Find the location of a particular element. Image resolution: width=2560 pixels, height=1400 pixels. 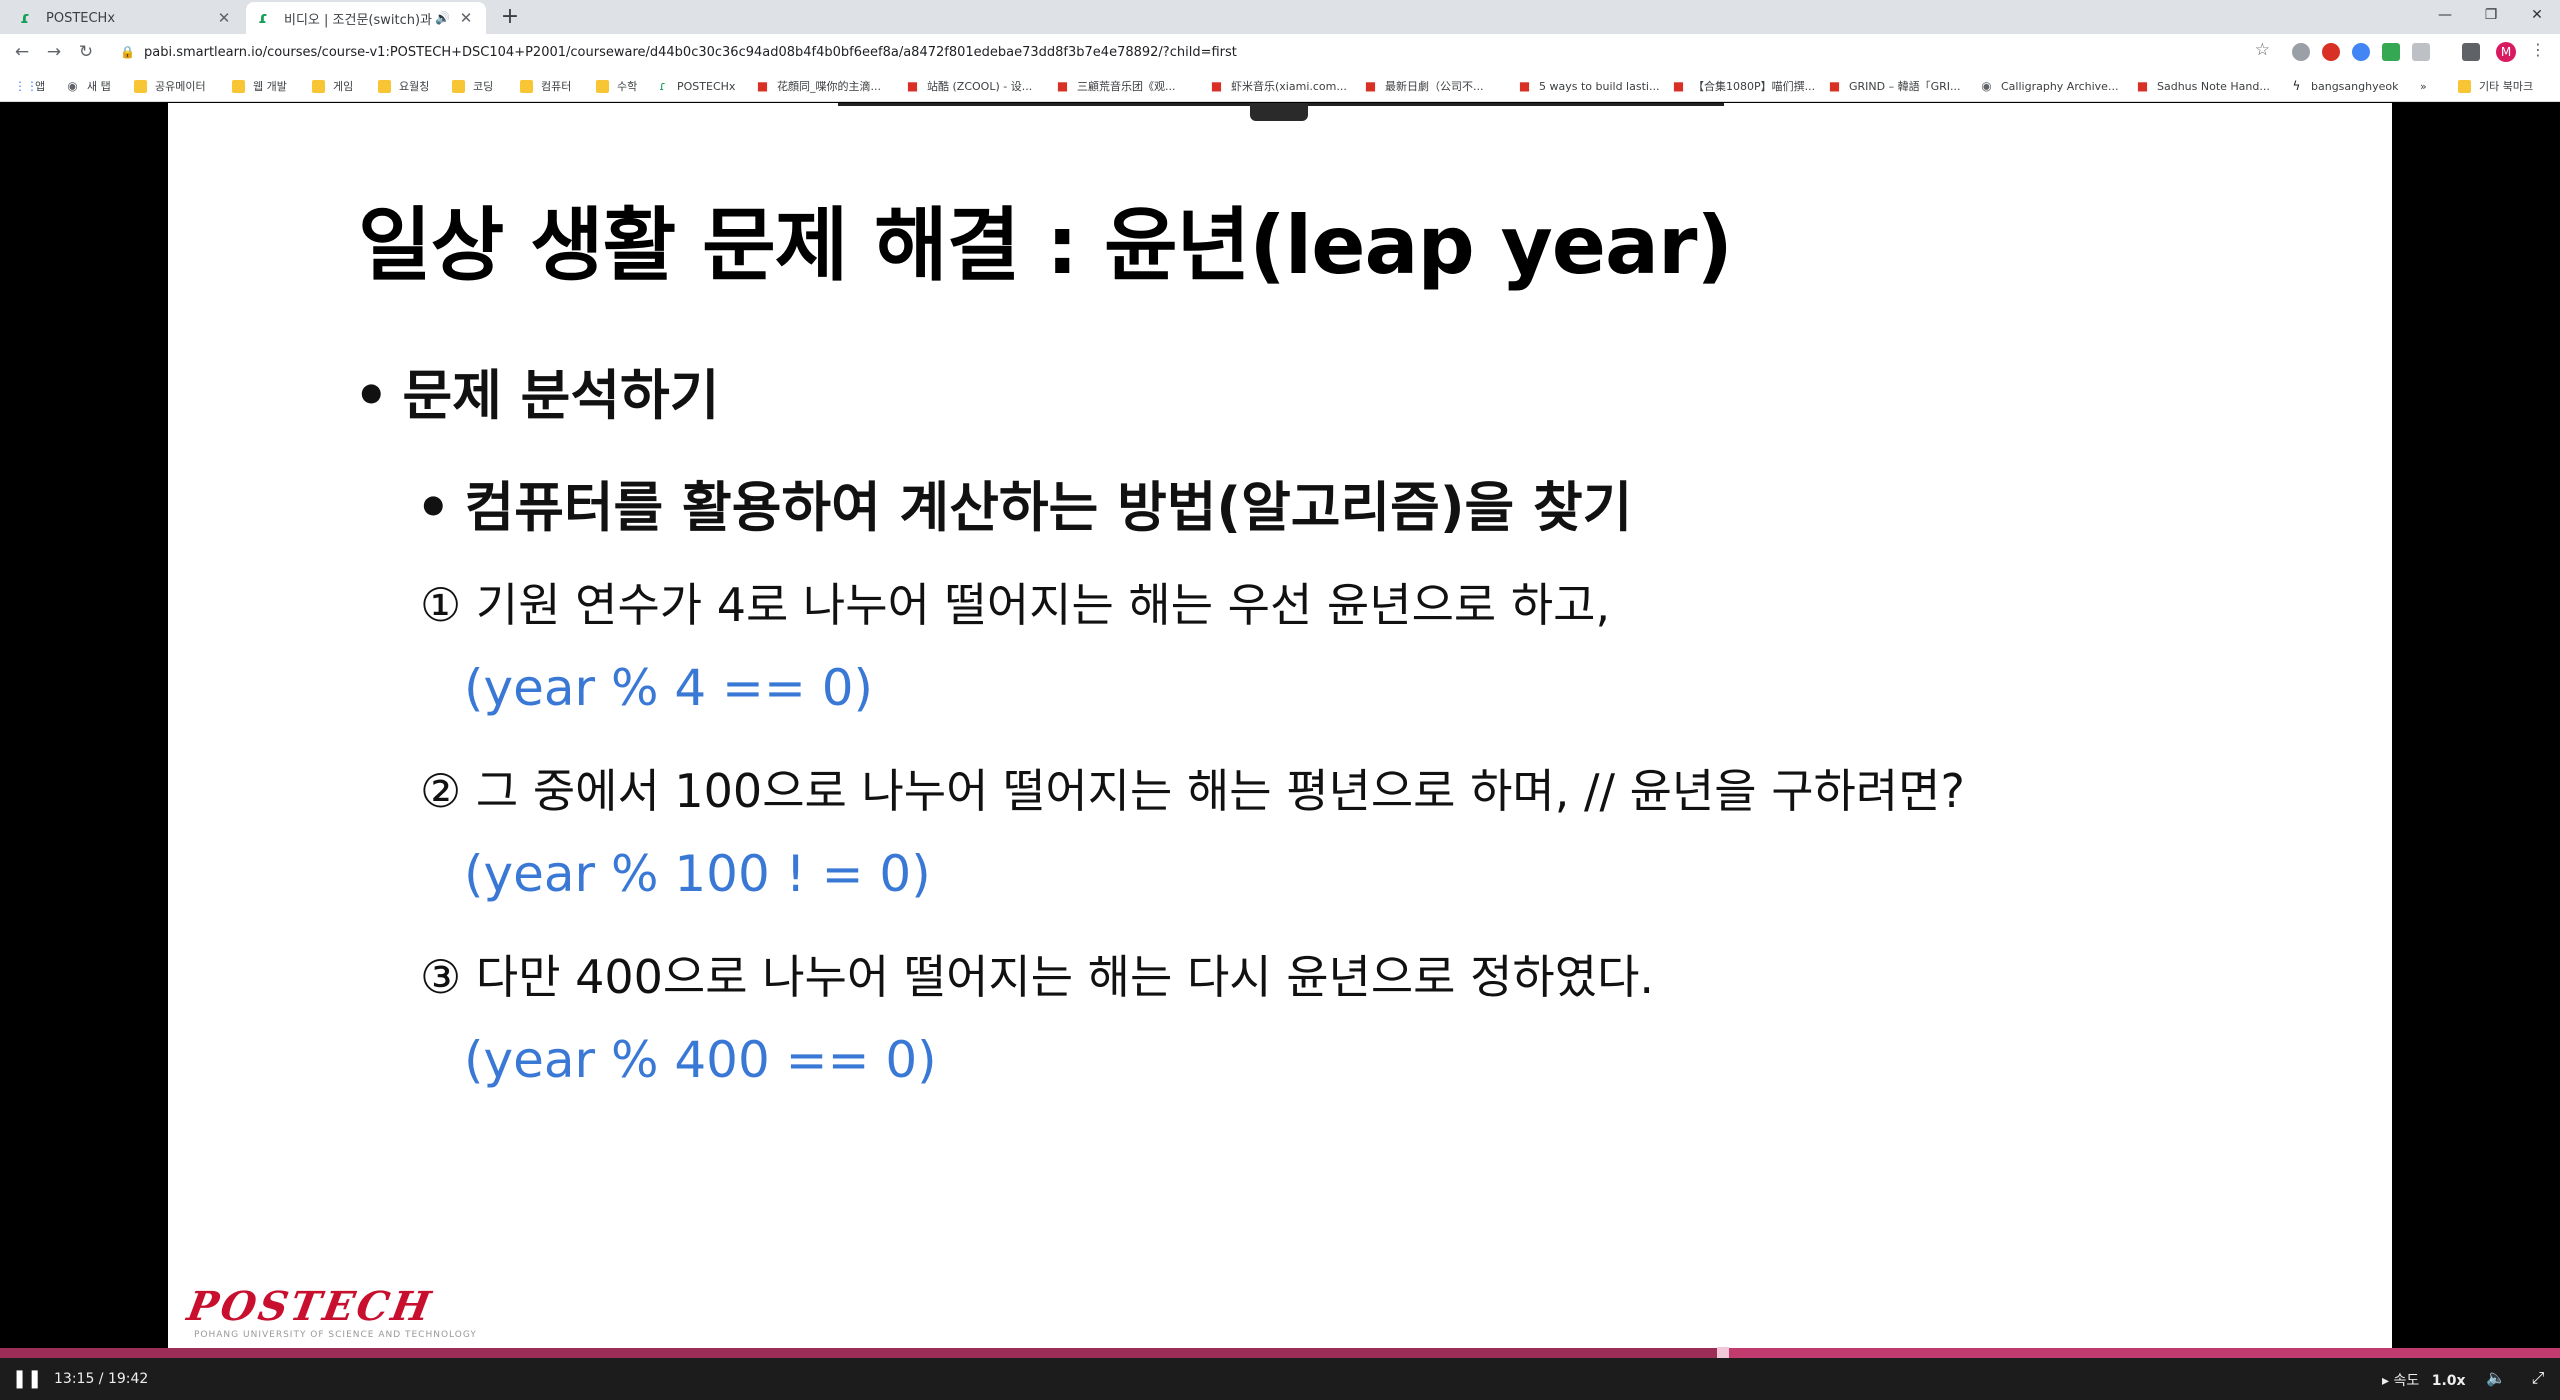

forward-arrow-icon: → is located at coordinates (54, 52).